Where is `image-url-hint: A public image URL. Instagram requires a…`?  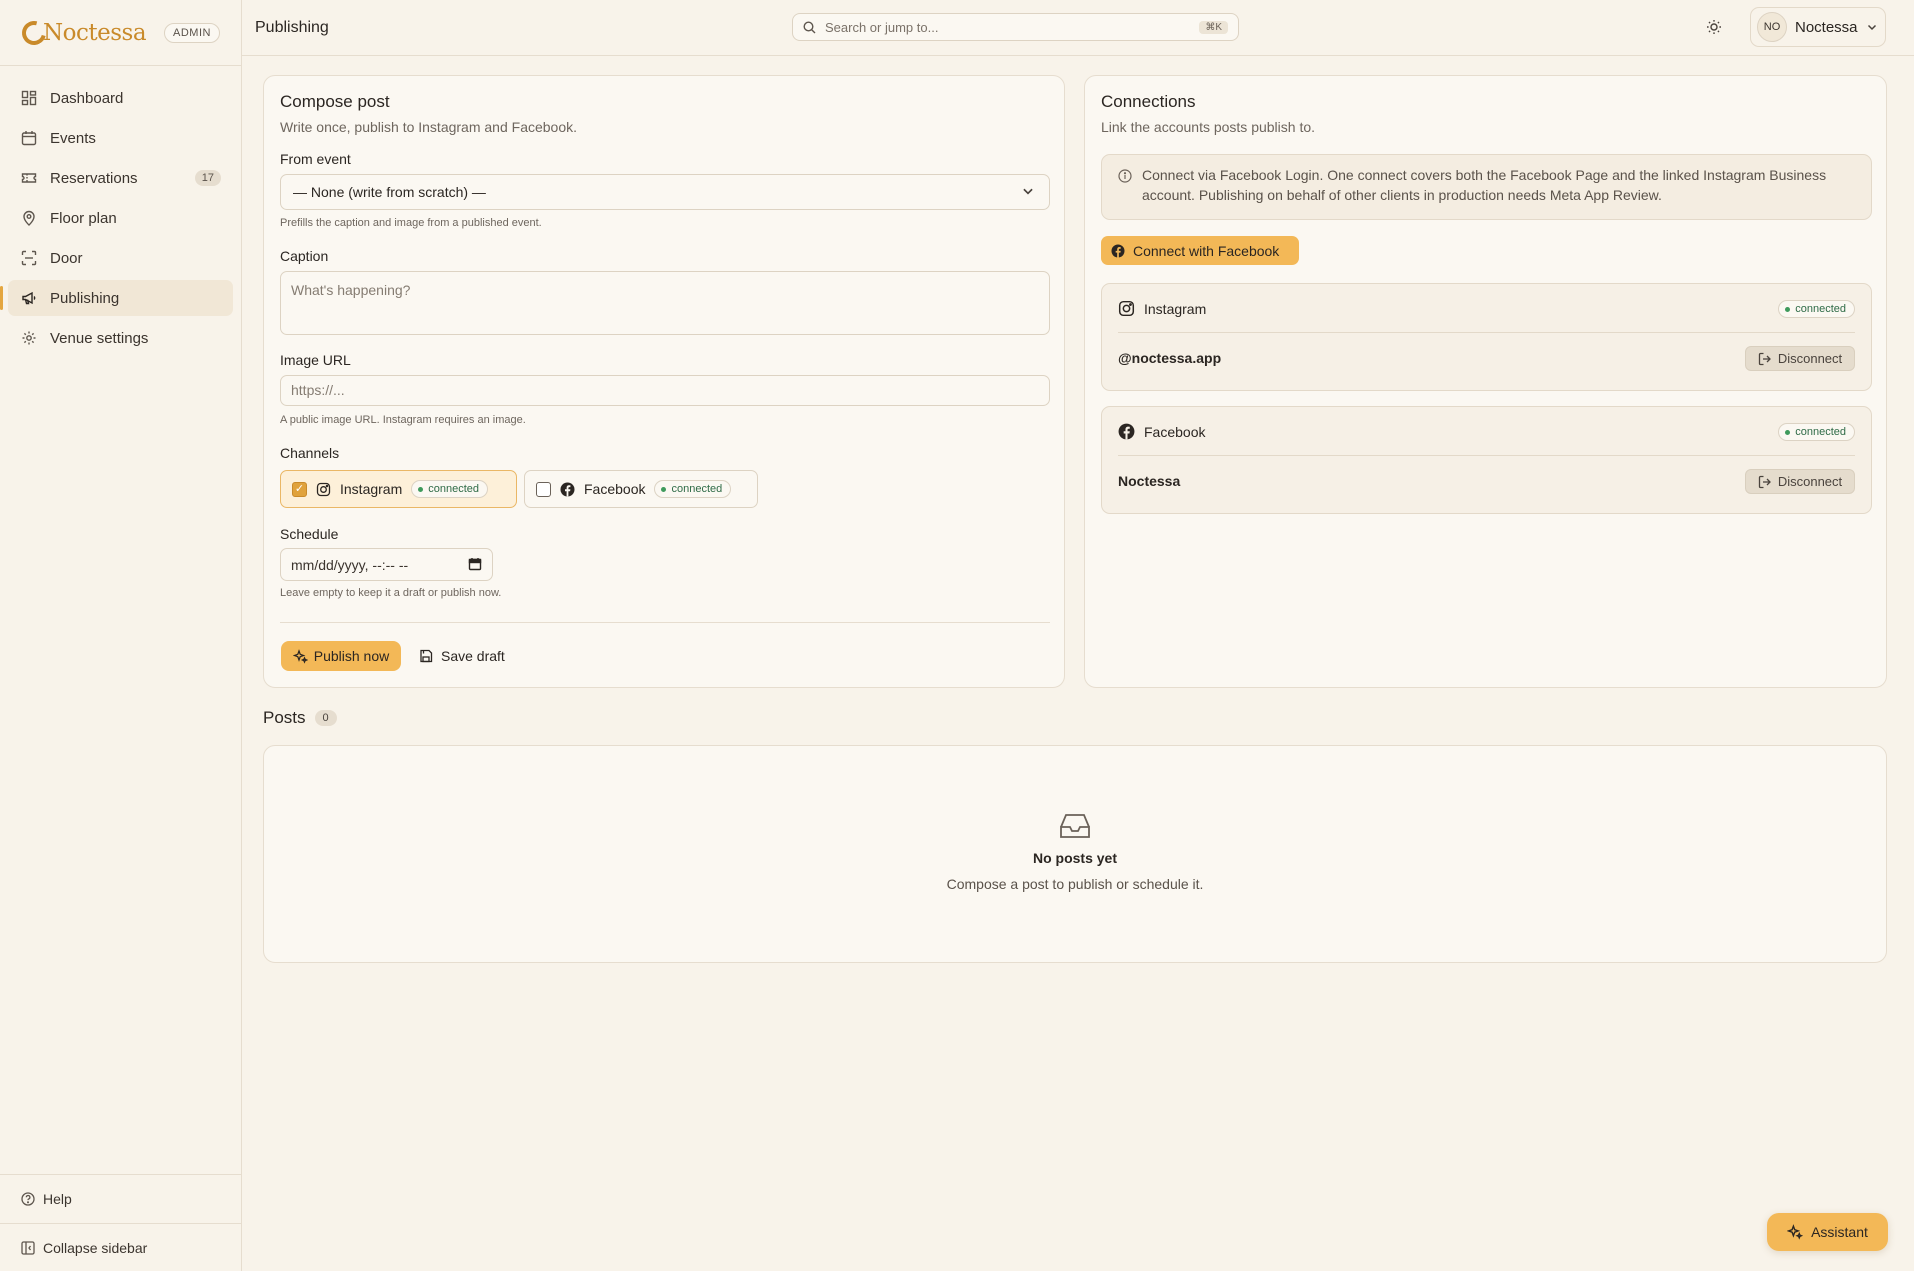 image-url-hint: A public image URL. Instagram requires a… is located at coordinates (403, 420).